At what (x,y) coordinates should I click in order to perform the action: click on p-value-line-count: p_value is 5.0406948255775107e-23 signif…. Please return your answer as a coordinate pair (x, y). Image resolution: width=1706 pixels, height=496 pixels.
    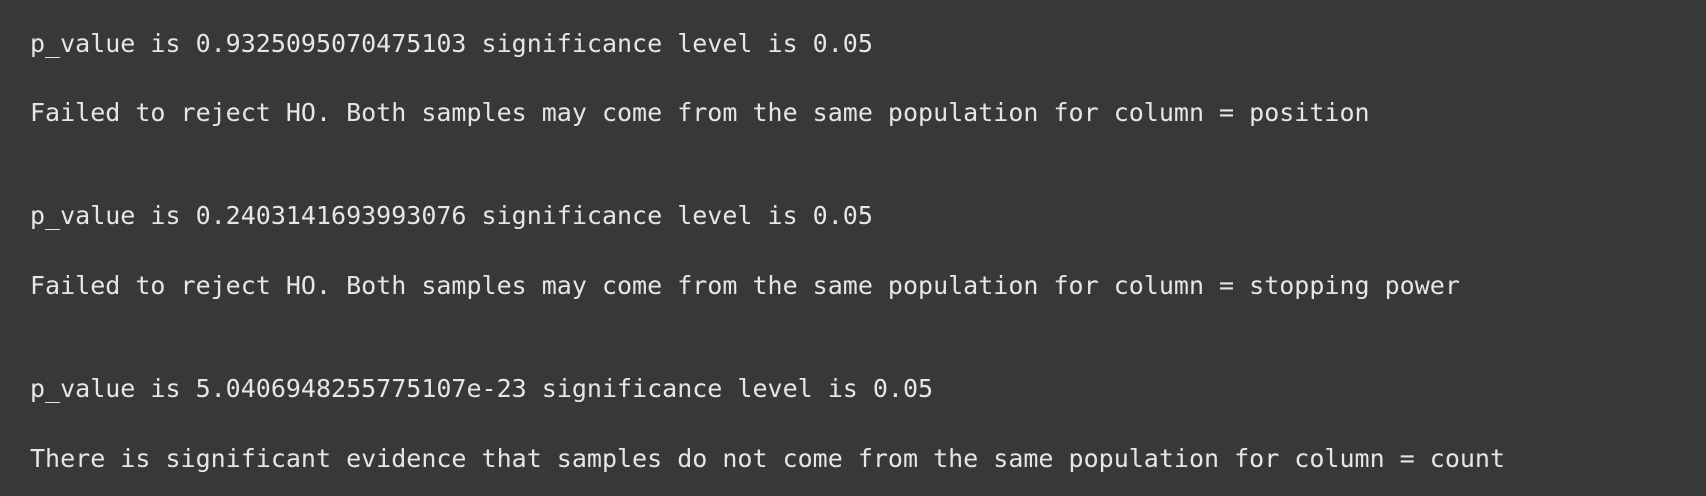
    Looking at the image, I should click on (482, 388).